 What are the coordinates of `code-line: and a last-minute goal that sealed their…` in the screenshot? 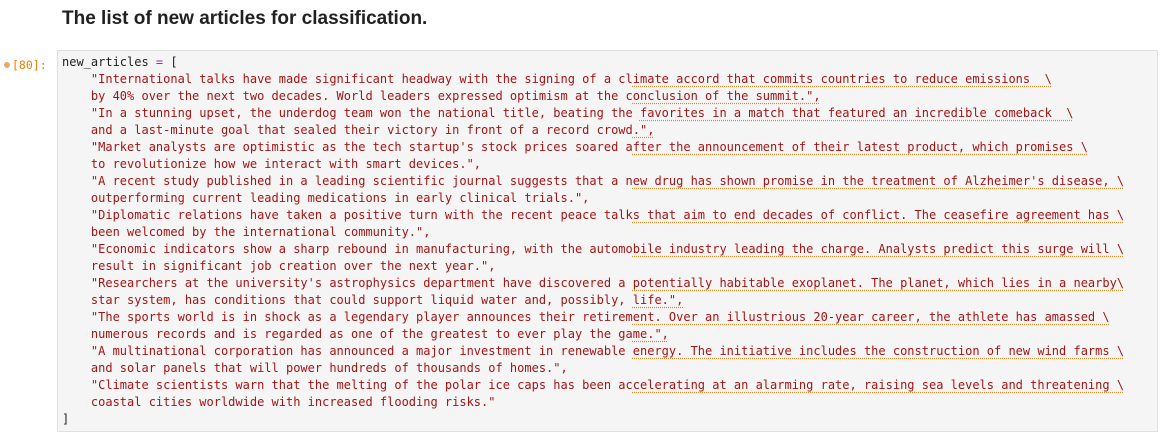 It's located at (593, 130).